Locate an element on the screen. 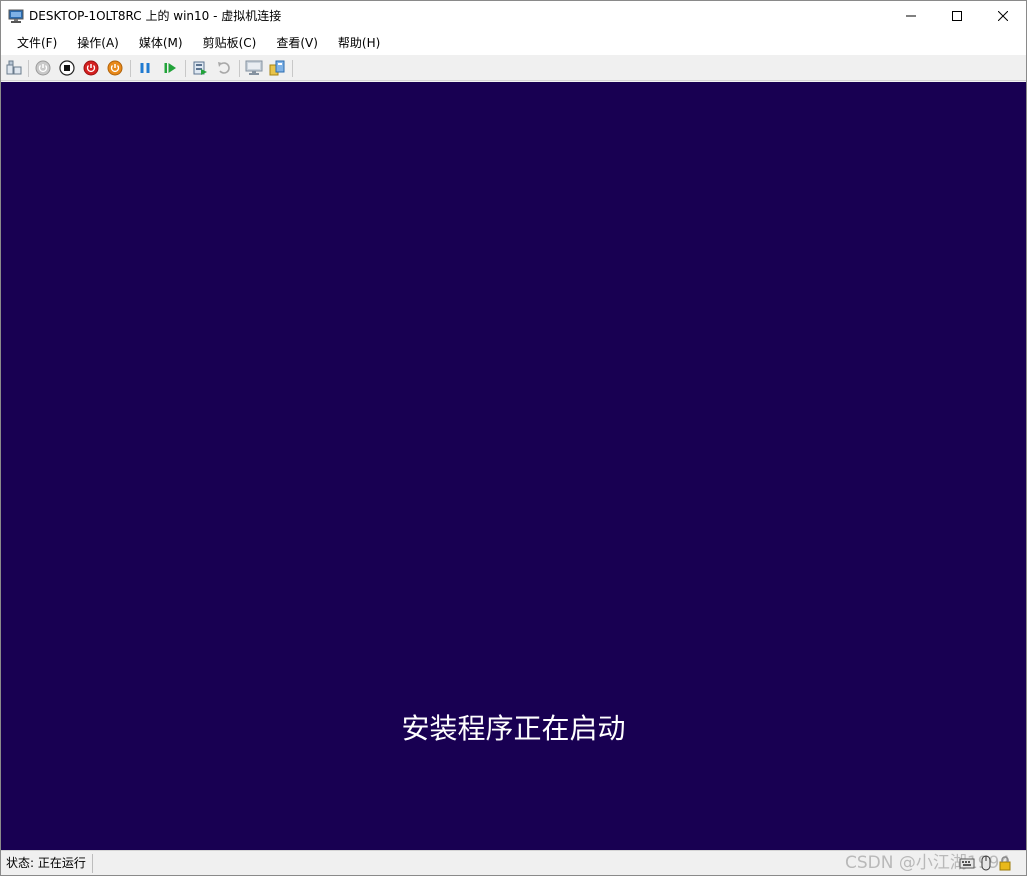 This screenshot has height=876, width=1027. maximize-icon is located at coordinates (957, 16).